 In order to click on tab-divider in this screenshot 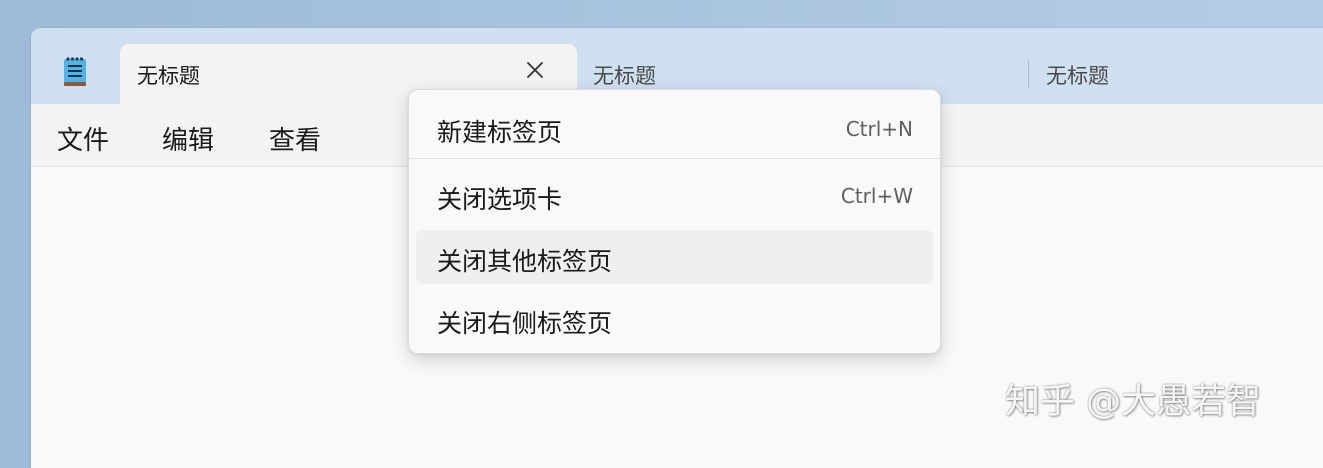, I will do `click(1028, 74)`.